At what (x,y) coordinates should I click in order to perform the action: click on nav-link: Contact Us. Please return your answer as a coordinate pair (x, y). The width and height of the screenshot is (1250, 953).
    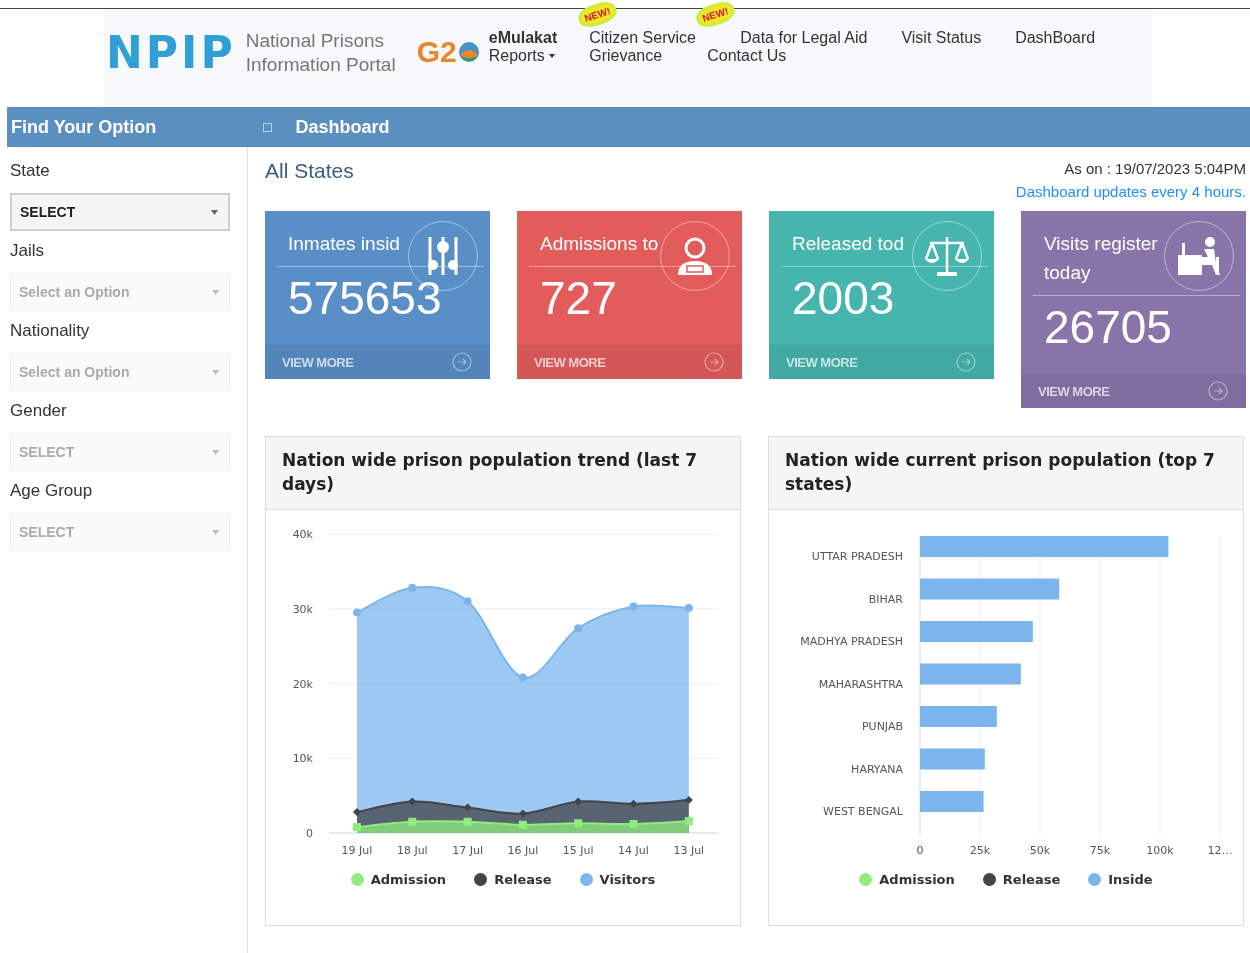
    Looking at the image, I should click on (787, 56).